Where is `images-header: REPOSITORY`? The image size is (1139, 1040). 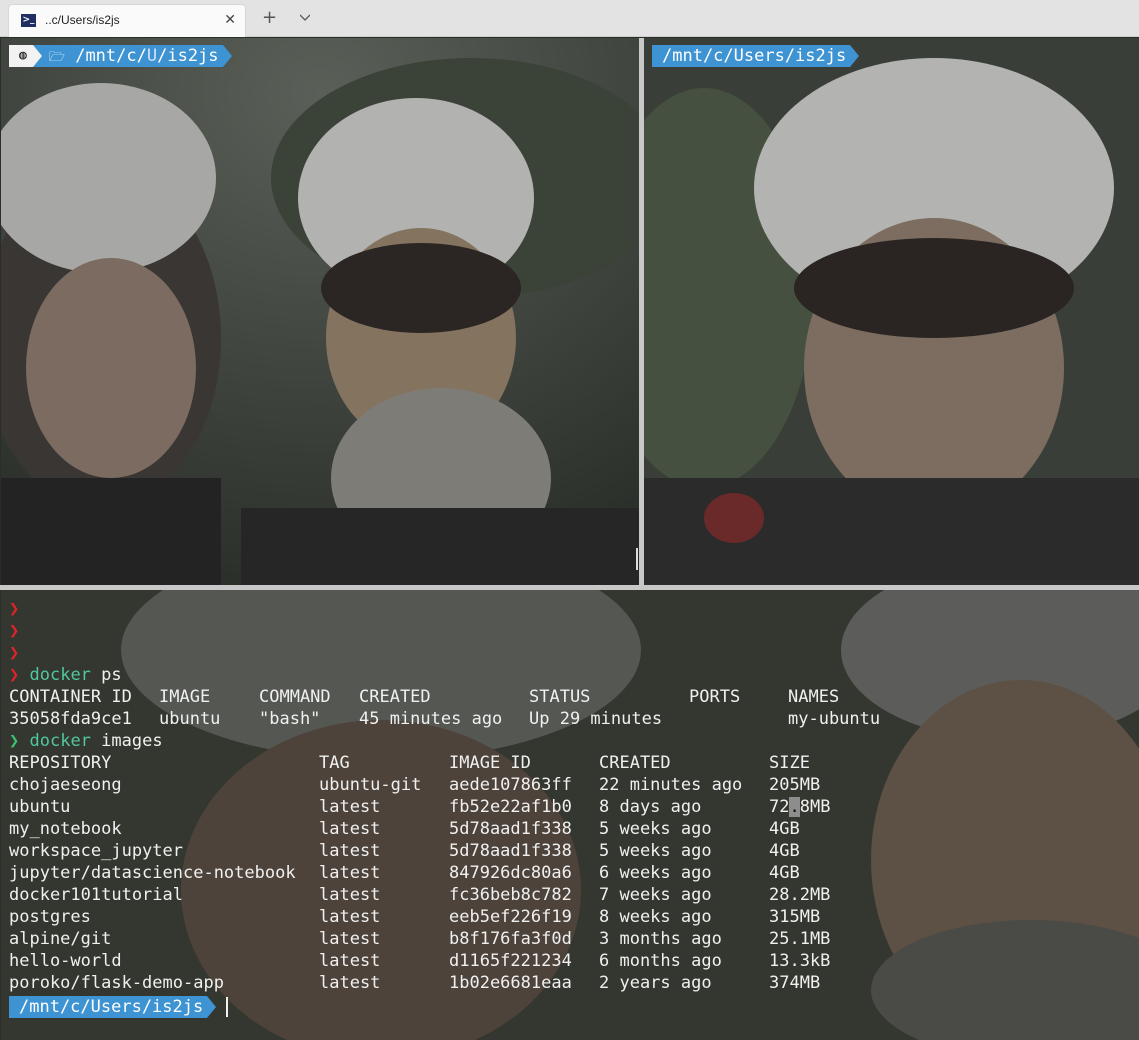
images-header: REPOSITORY is located at coordinates (60, 763).